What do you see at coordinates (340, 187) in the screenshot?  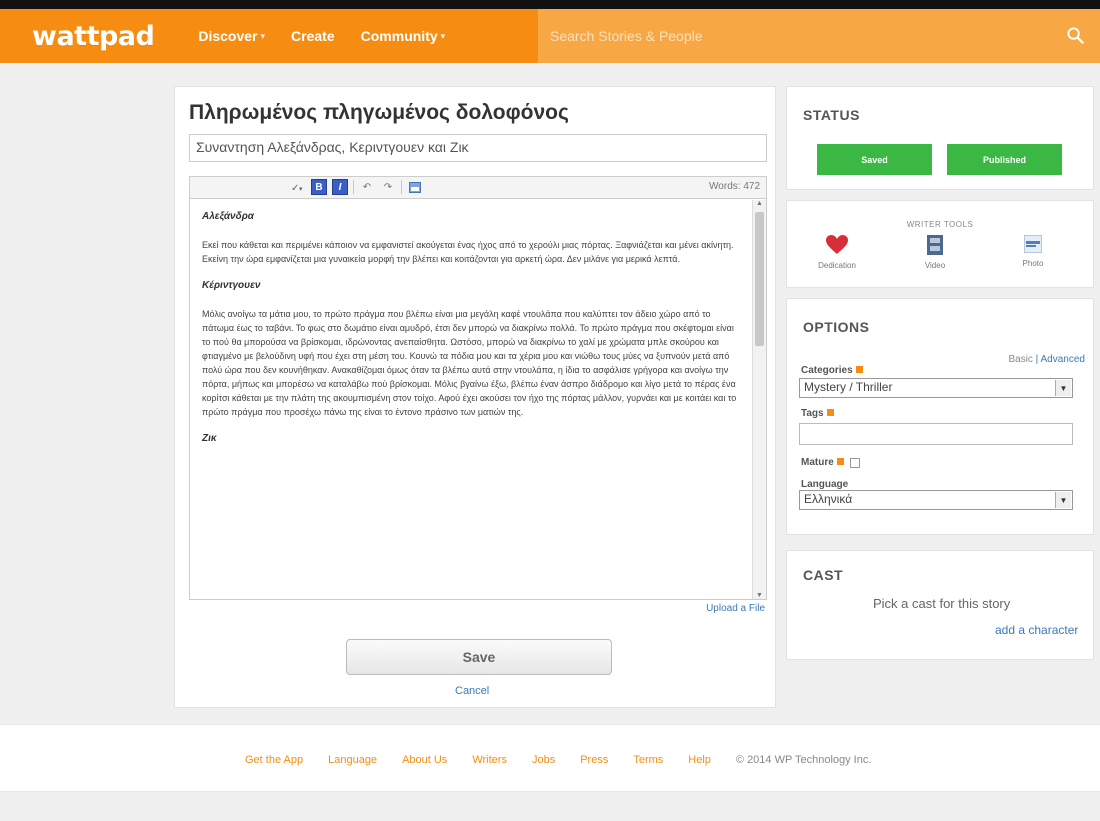 I see `italic-button: I` at bounding box center [340, 187].